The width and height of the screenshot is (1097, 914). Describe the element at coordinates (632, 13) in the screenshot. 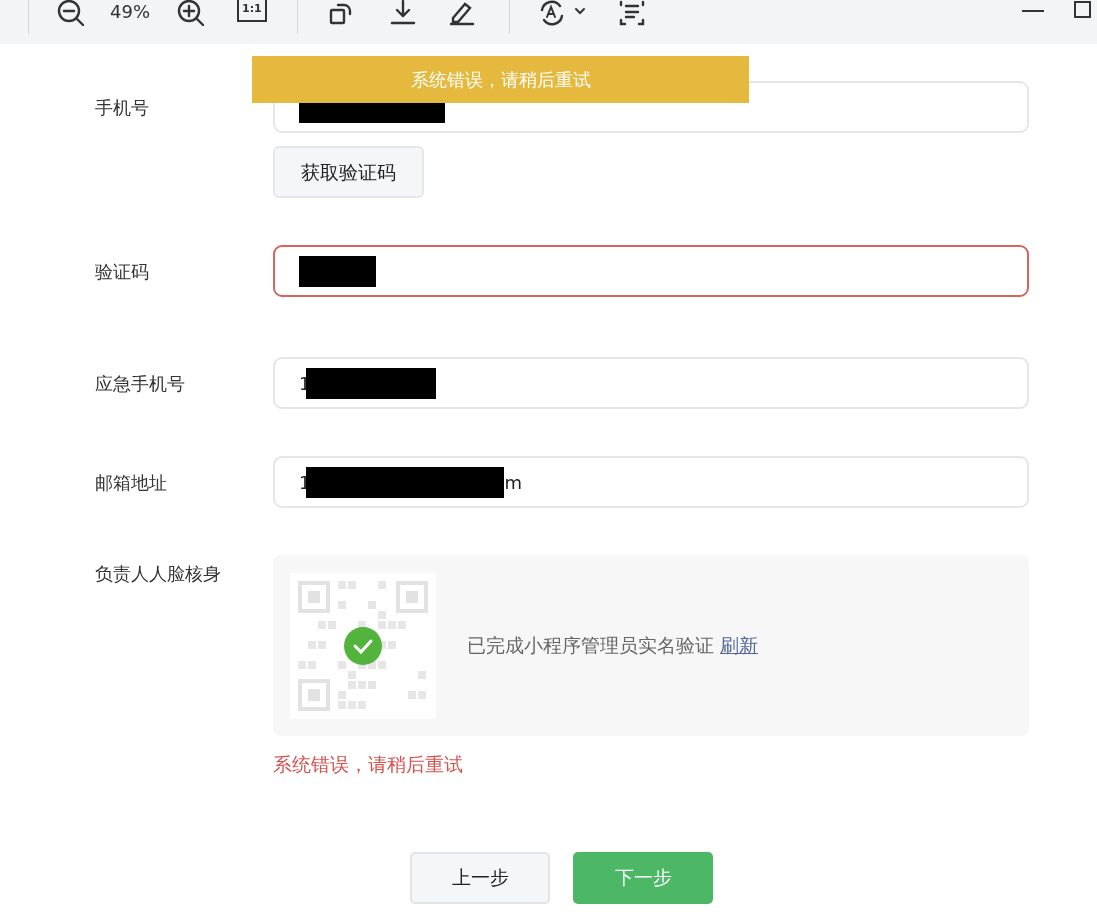

I see `scan-text-icon` at that location.